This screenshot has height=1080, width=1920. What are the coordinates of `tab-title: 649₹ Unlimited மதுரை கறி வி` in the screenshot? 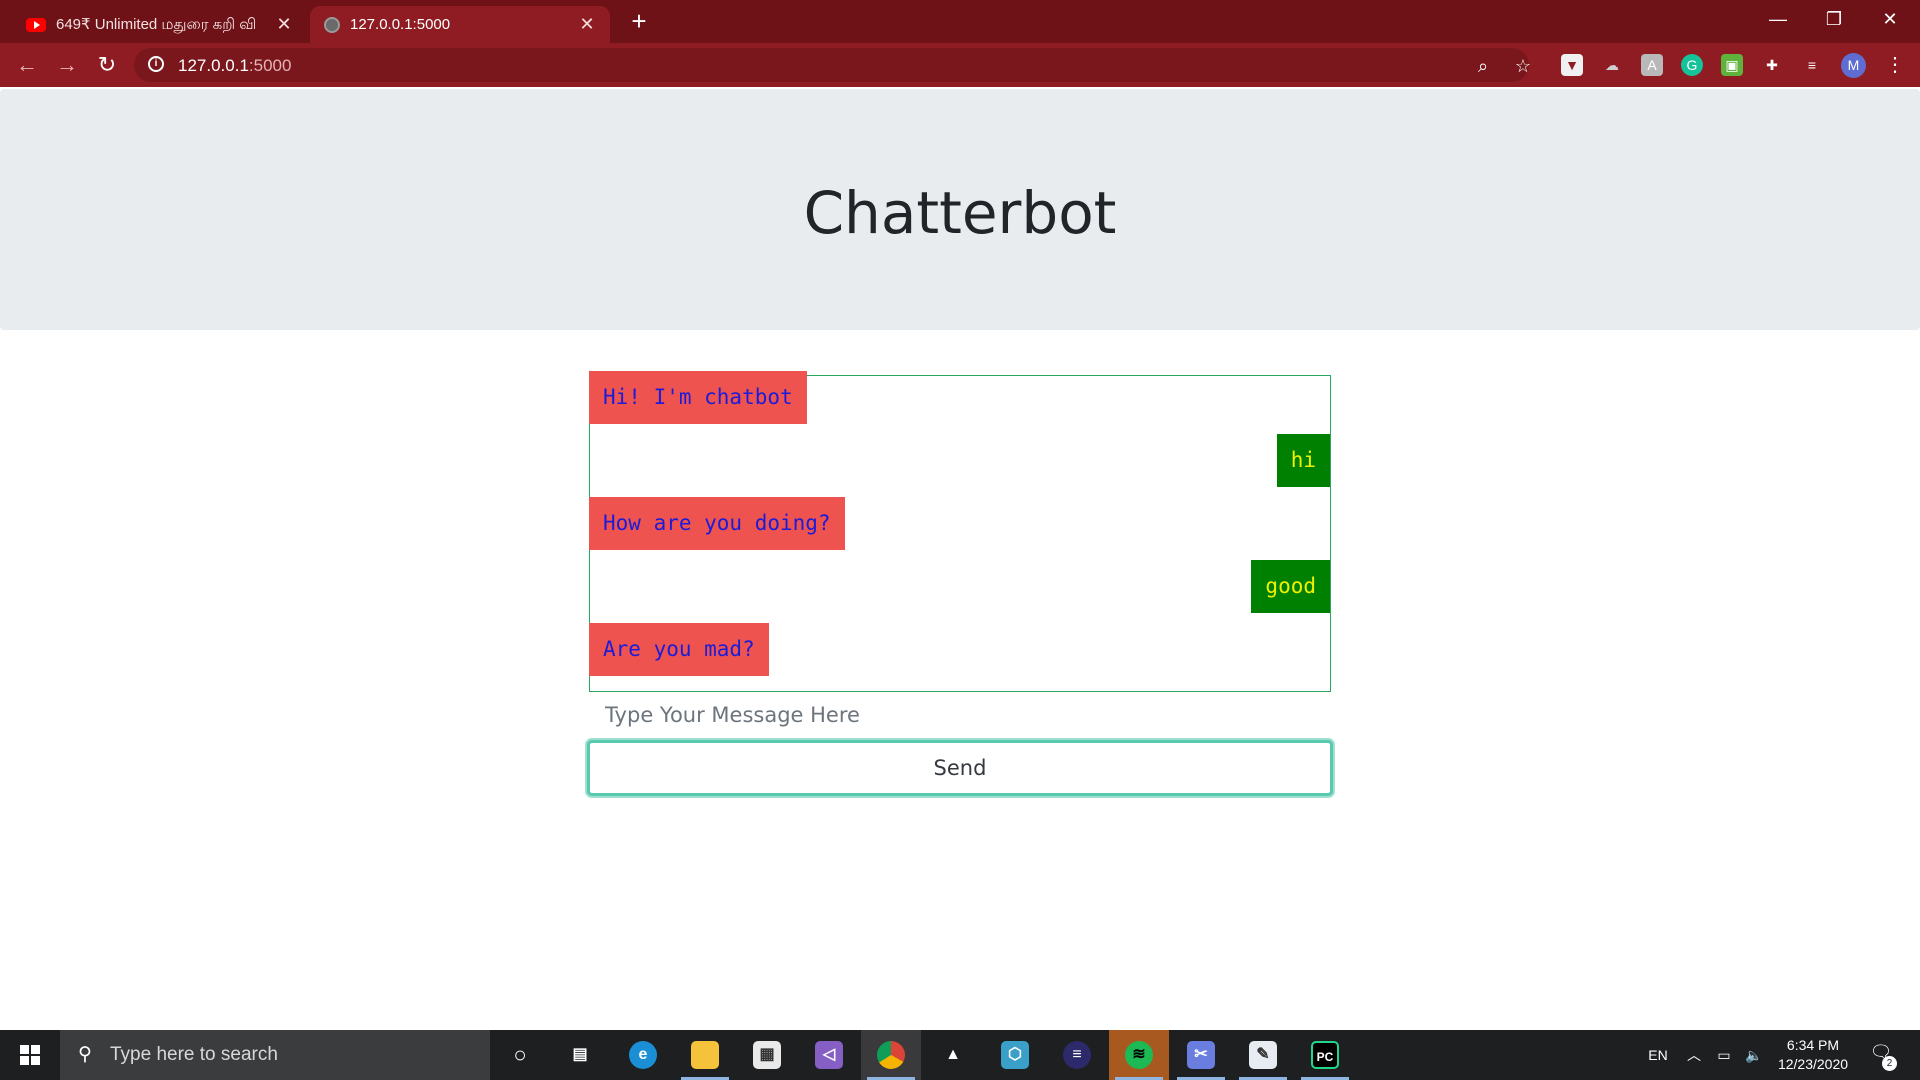 It's located at (156, 24).